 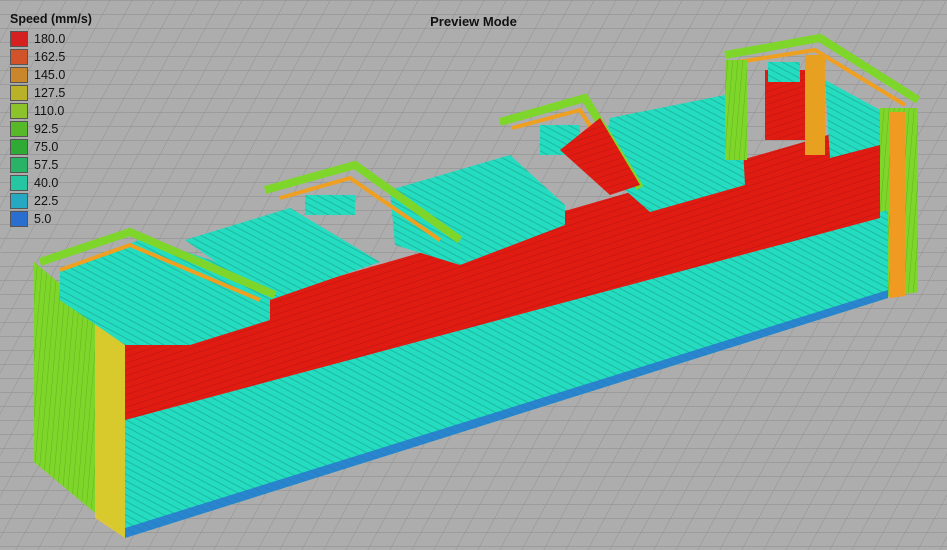 I want to click on legend-row: 127.5, so click(x=51, y=93).